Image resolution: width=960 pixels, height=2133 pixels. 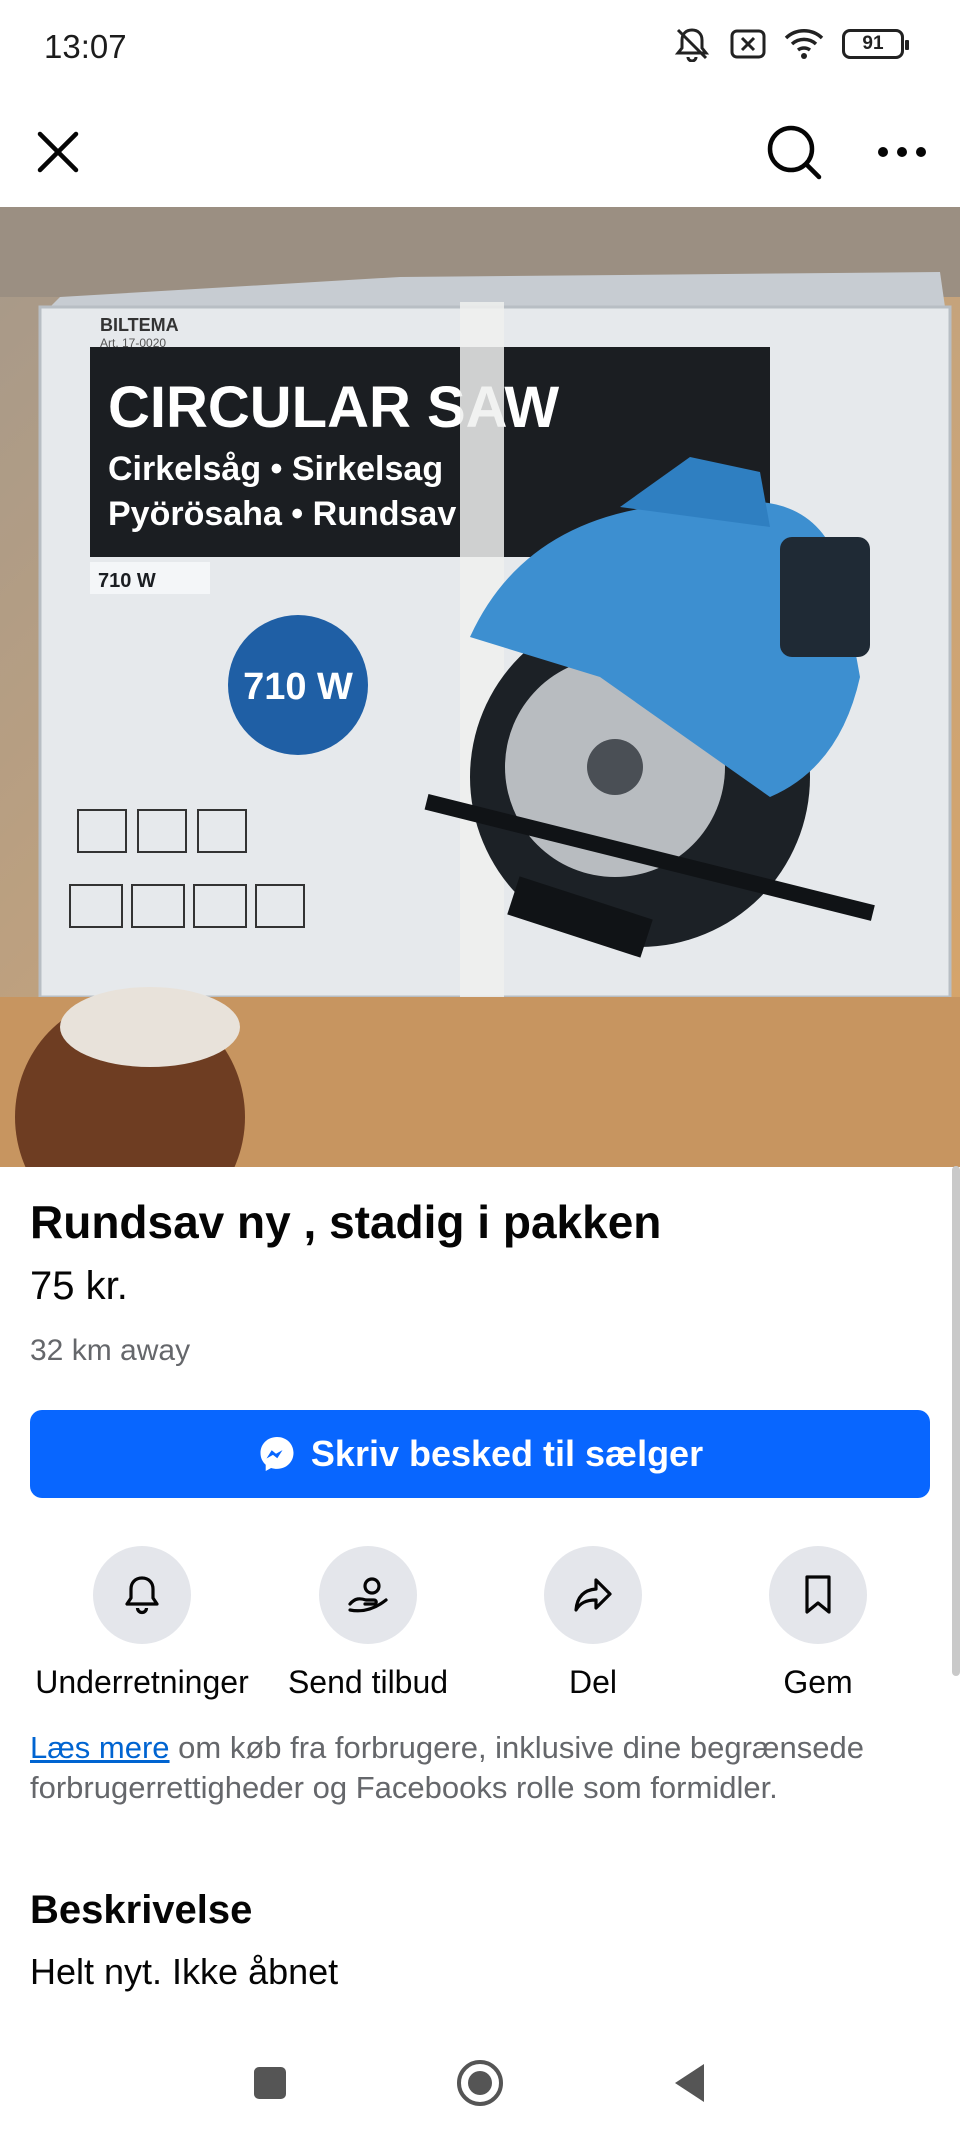 I want to click on home-icon, so click(x=480, y=2083).